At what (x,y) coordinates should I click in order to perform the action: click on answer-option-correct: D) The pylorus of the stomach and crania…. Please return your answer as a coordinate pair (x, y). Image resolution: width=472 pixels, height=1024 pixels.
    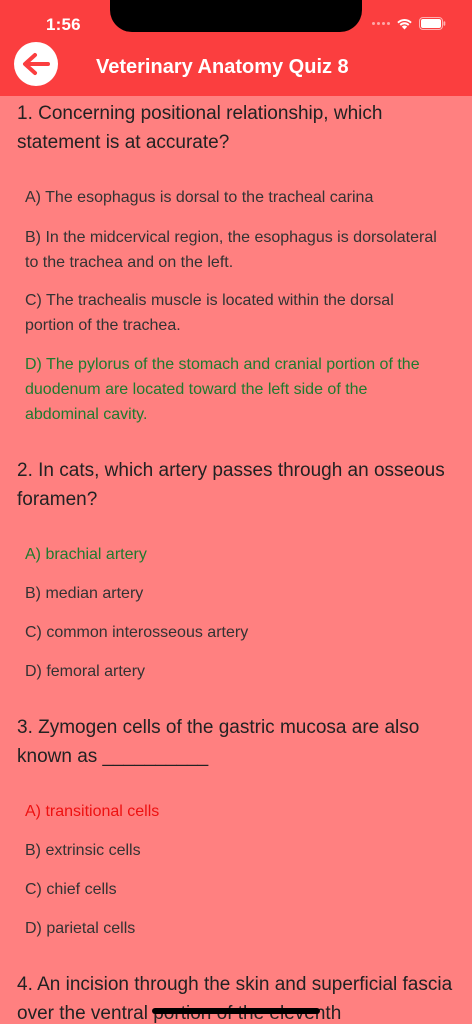
    Looking at the image, I should click on (231, 389).